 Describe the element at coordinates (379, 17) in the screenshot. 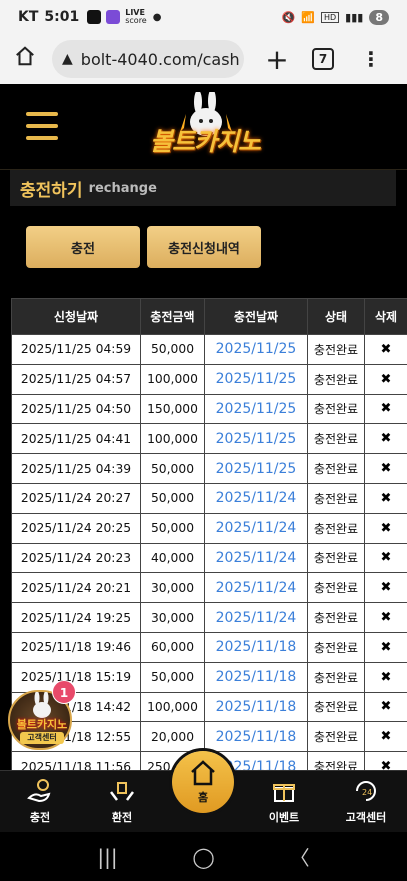

I see `battery-icon: 8` at that location.